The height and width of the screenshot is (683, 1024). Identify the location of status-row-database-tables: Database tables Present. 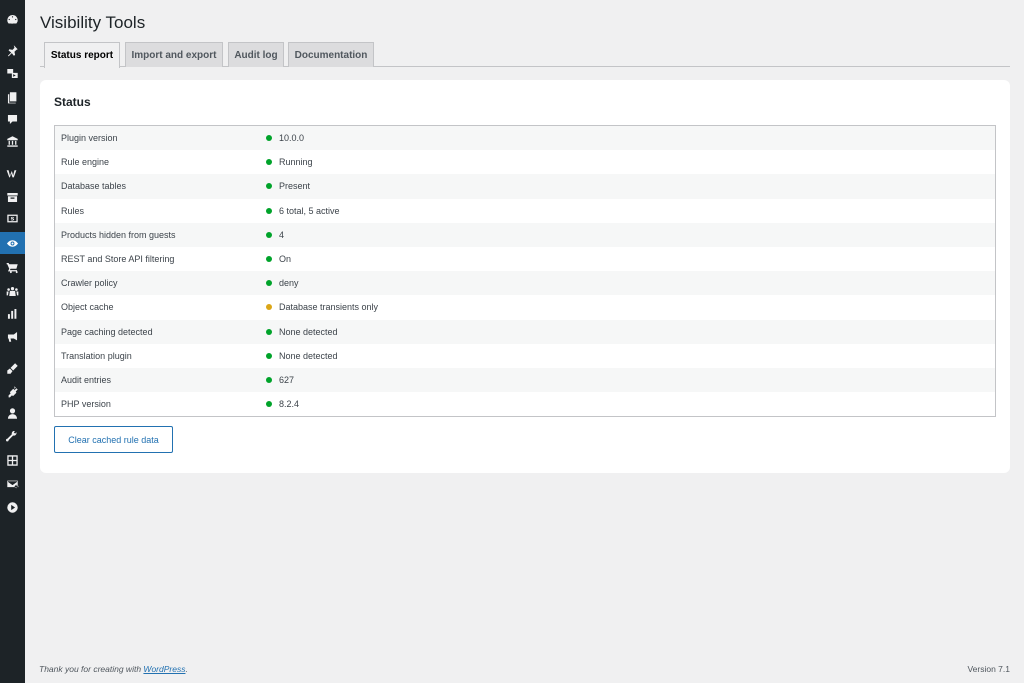
(525, 186).